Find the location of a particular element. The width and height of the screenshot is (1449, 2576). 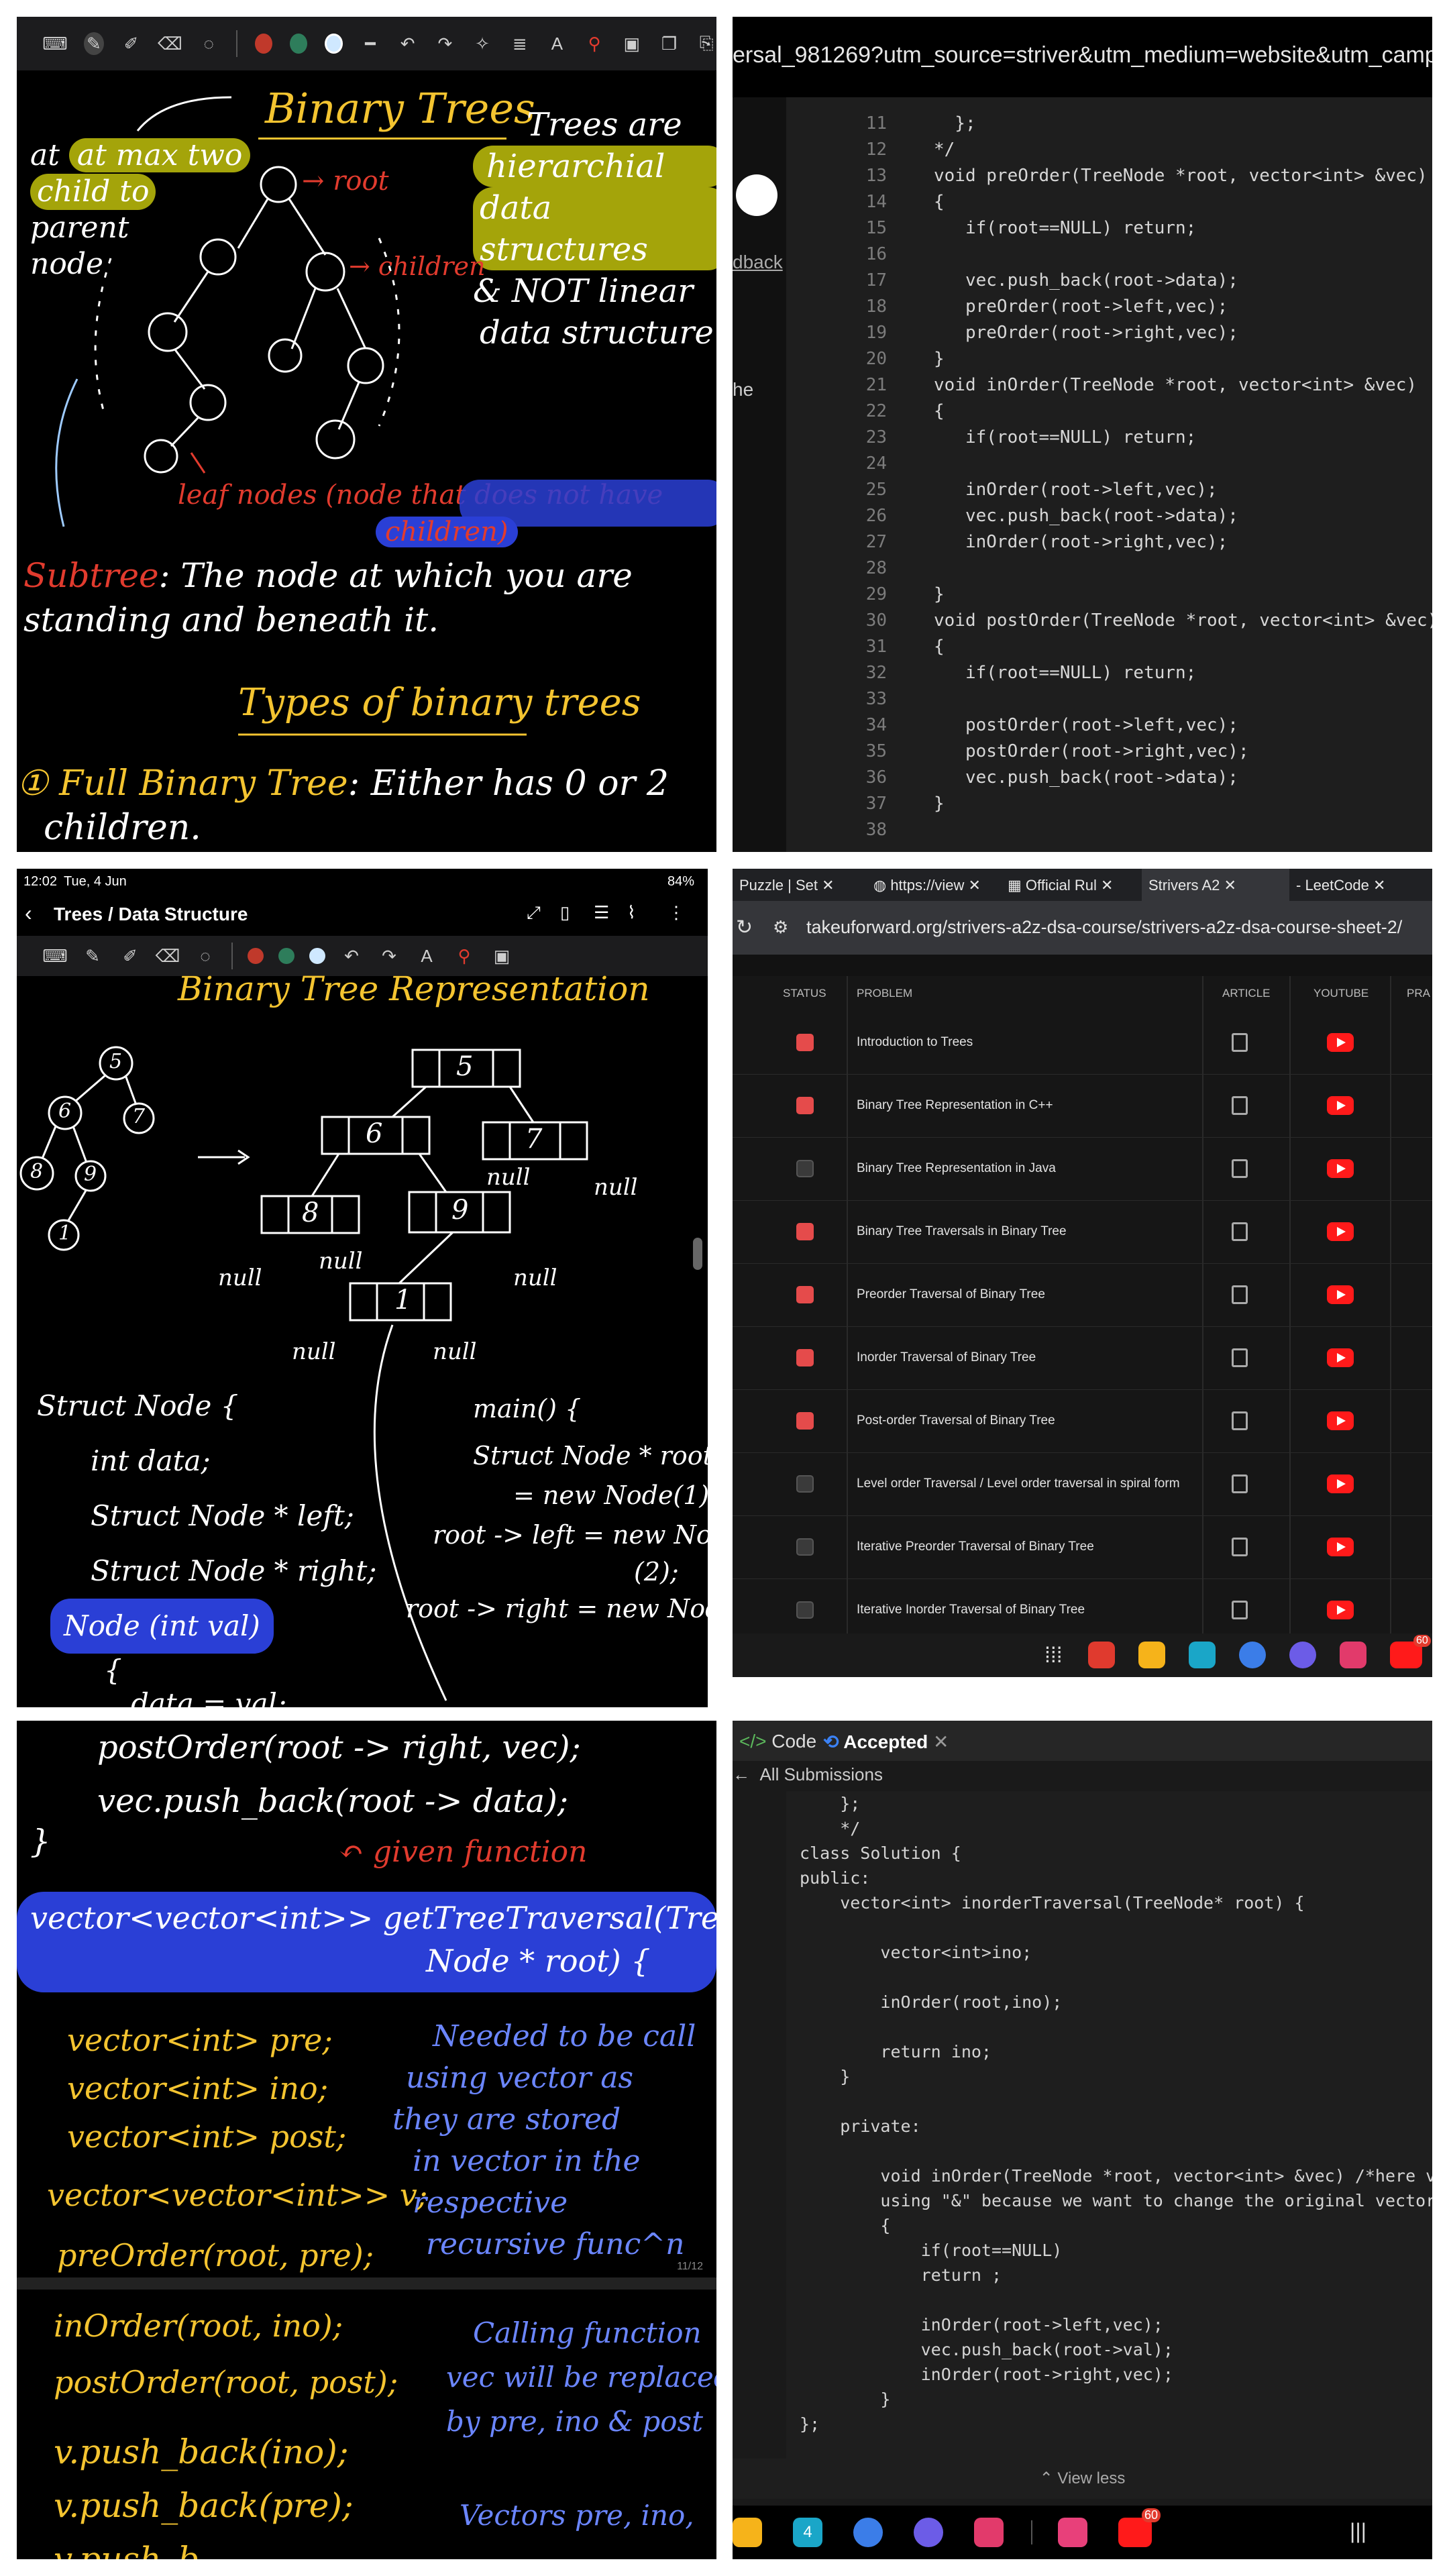

problem-name: Inorder Traversal of Binary Tree is located at coordinates (946, 1357).